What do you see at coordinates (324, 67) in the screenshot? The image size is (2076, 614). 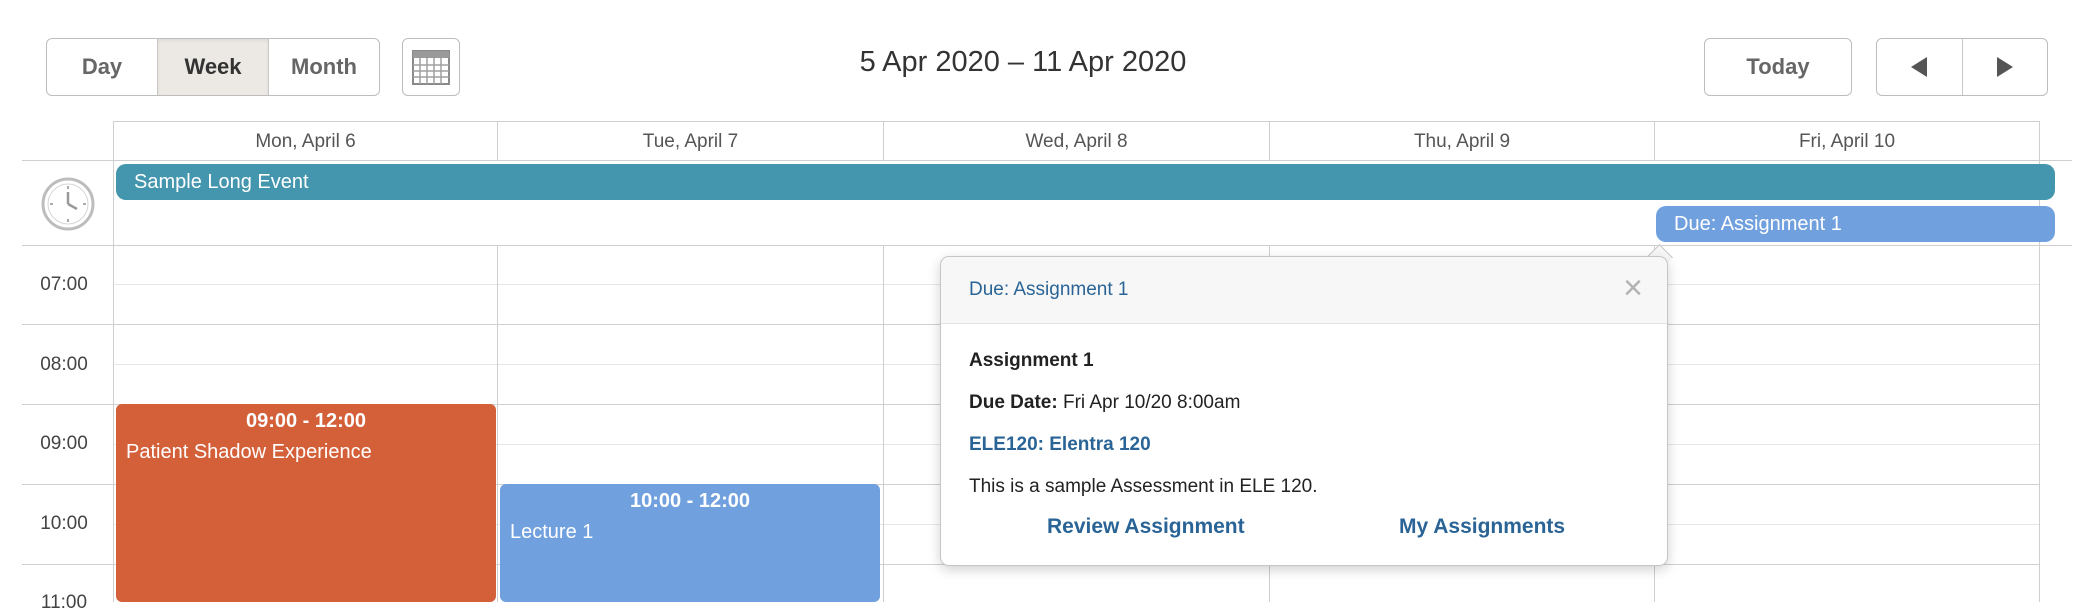 I see `month-view-button: Month` at bounding box center [324, 67].